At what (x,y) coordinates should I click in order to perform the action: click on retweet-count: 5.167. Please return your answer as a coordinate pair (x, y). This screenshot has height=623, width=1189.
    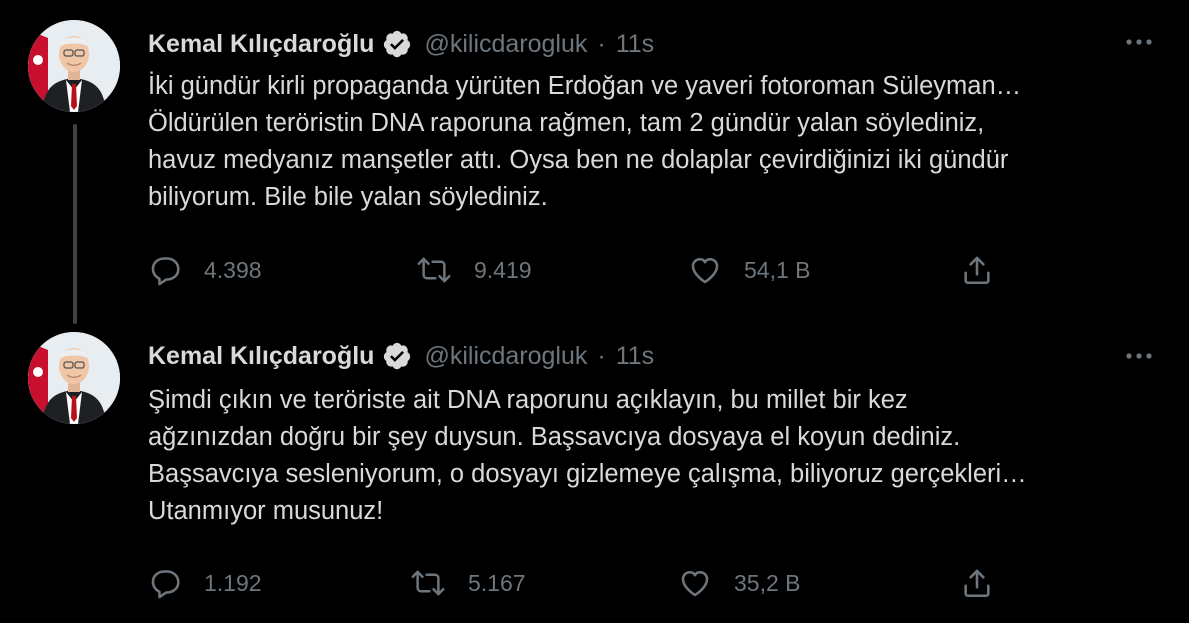
    Looking at the image, I should click on (497, 582).